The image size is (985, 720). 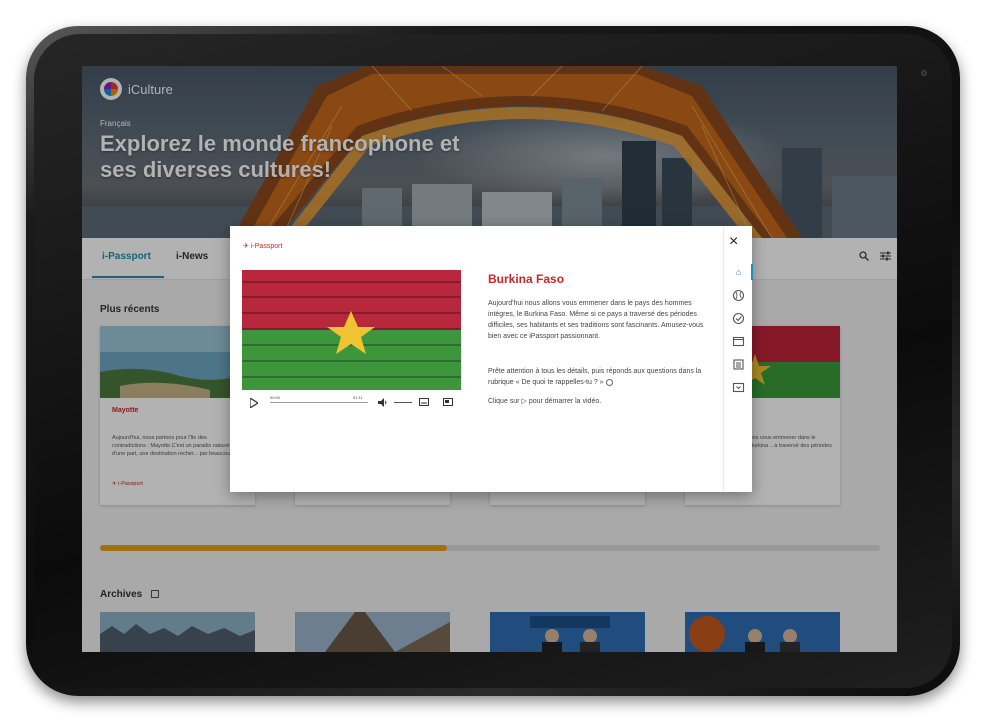 What do you see at coordinates (504, 401) in the screenshot?
I see `play-hint-pre: Clique sur` at bounding box center [504, 401].